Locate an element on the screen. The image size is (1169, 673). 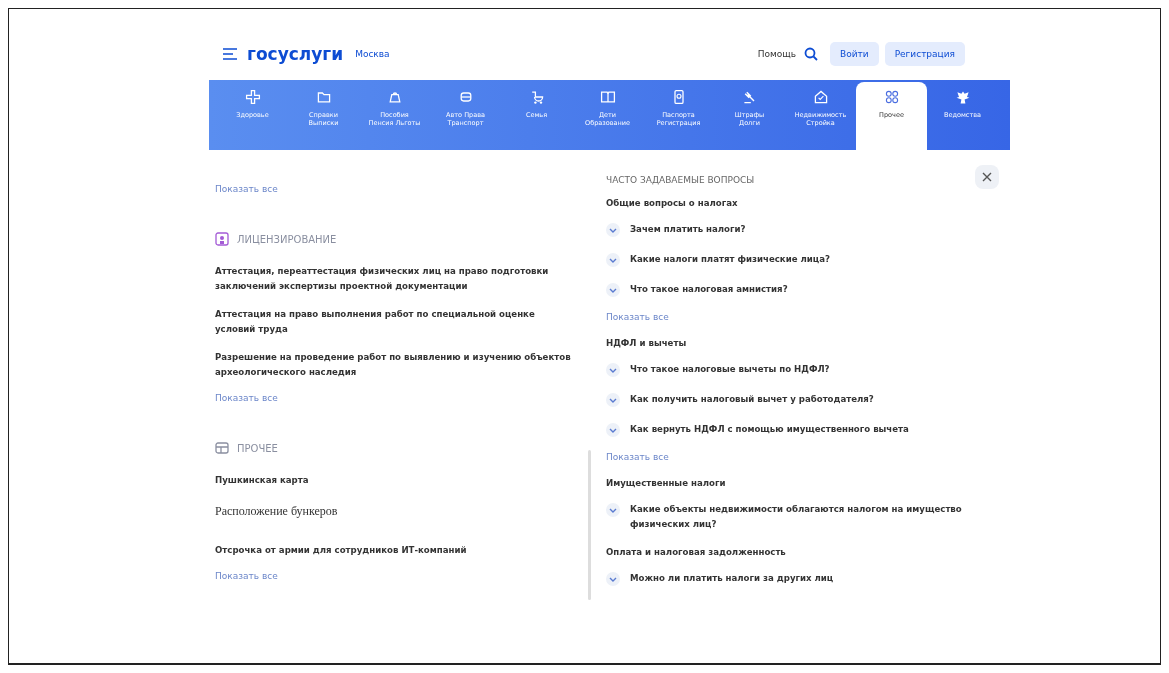
faq-question: Как получить налоговый вычет у работодателя? is located at coordinates (752, 399).